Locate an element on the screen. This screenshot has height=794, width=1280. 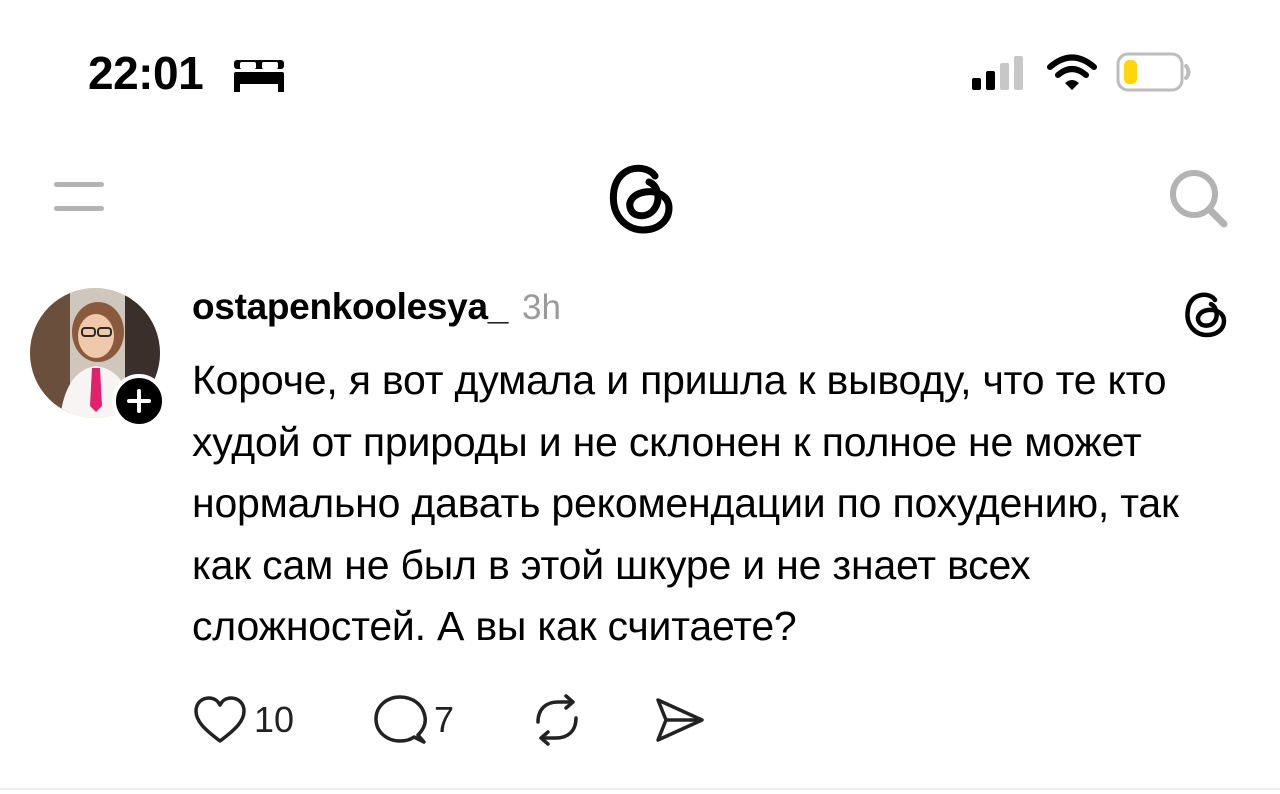
like-button: 10 is located at coordinates (243, 720).